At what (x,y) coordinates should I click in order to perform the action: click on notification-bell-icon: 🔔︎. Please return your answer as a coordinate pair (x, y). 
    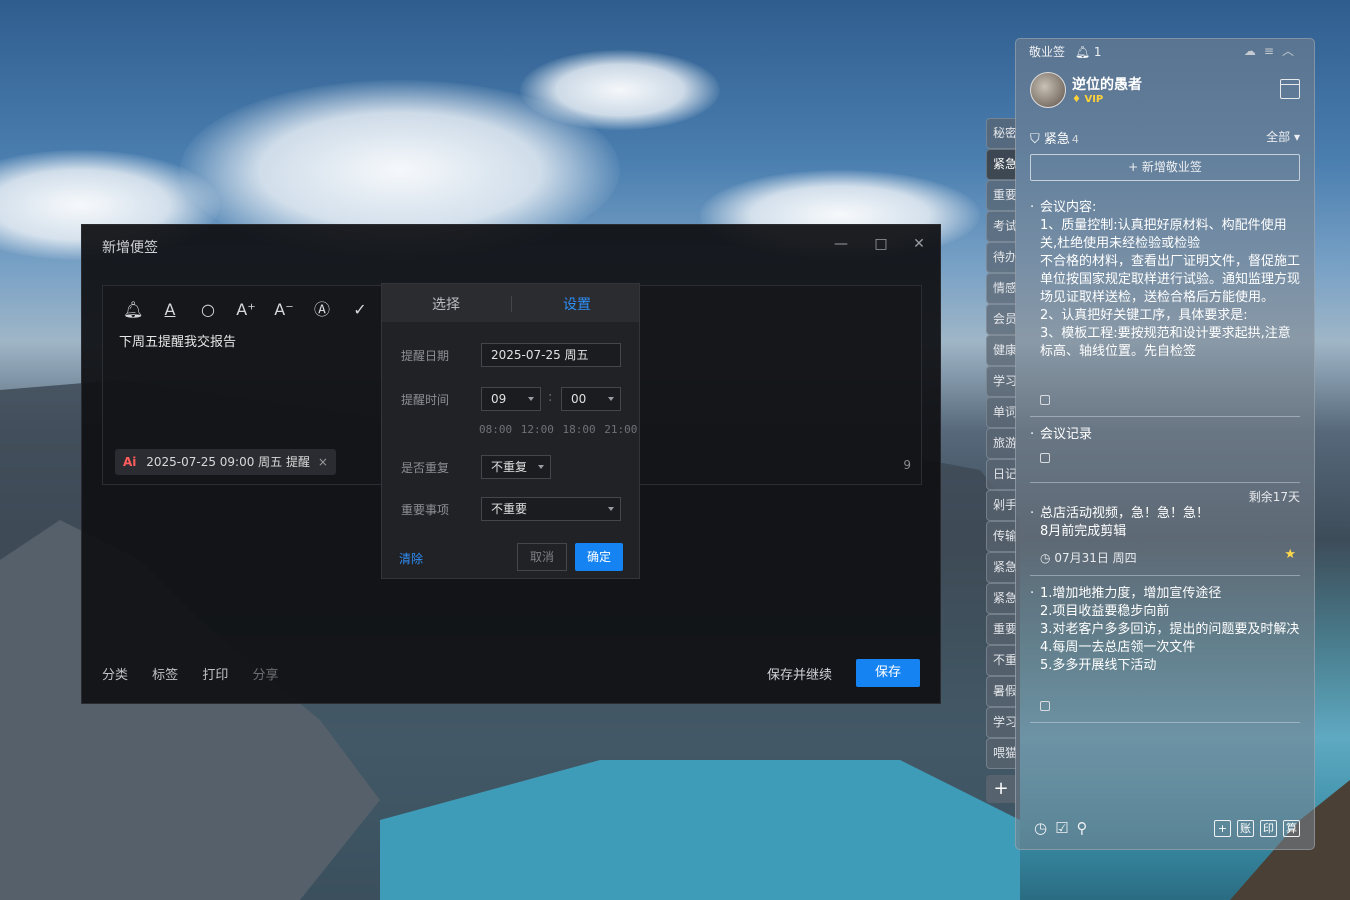
    Looking at the image, I should click on (1082, 52).